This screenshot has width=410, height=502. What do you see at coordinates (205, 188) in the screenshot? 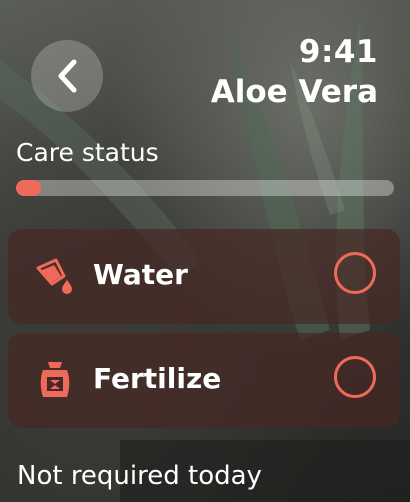
I see `care-status-progress-bar` at bounding box center [205, 188].